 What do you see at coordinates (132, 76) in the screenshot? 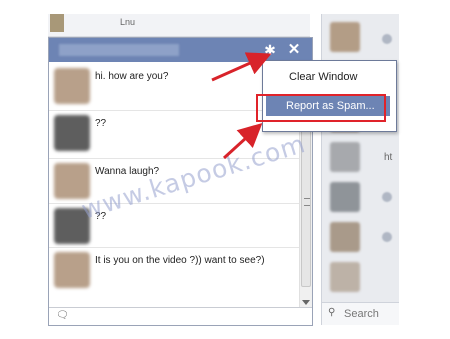
I see `message-text: hi. how are you?` at bounding box center [132, 76].